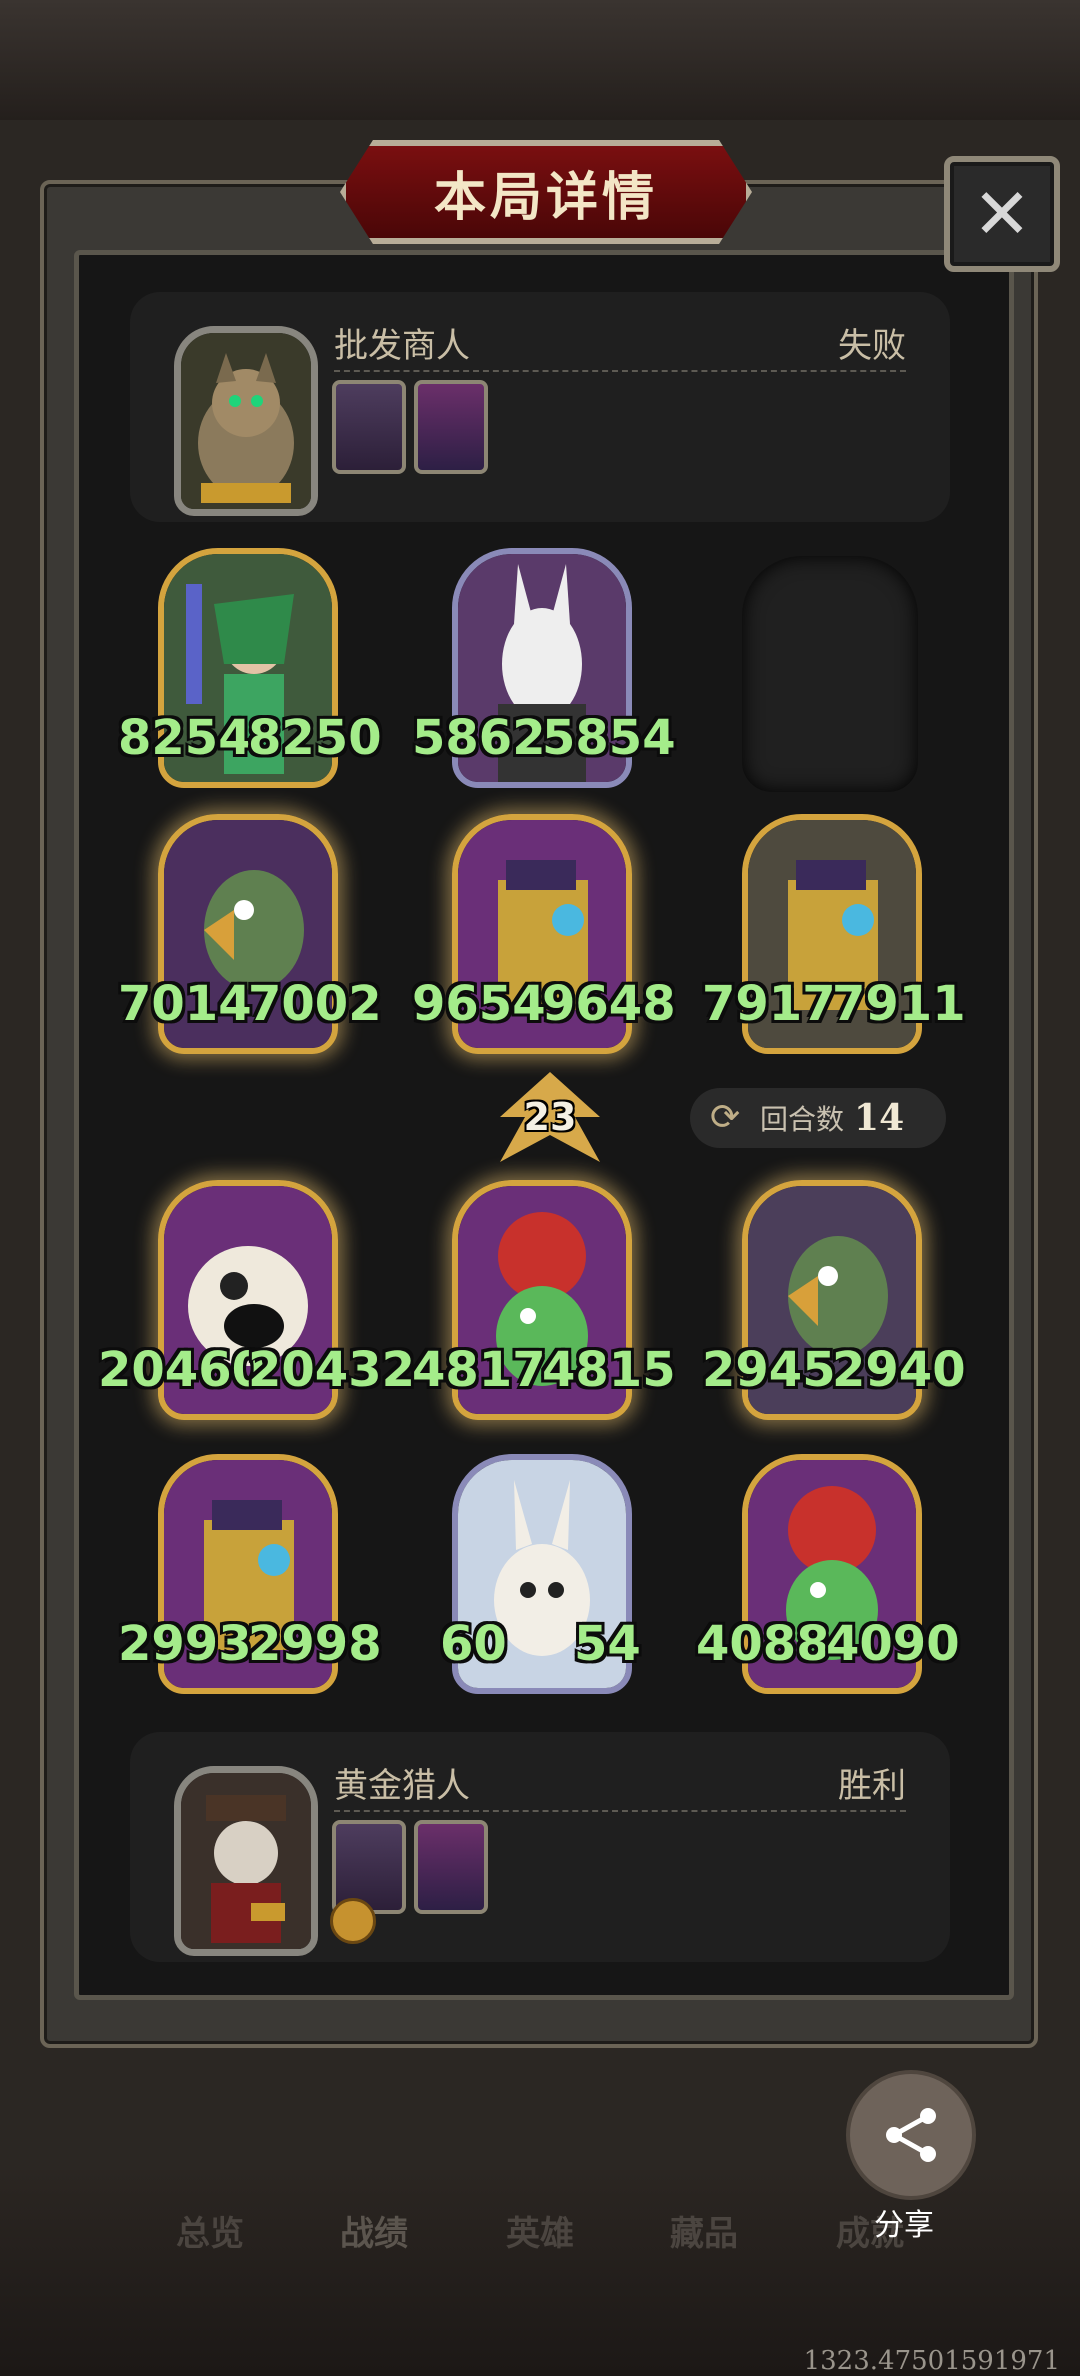 This screenshot has width=1080, height=2376. Describe the element at coordinates (250, 934) in the screenshot. I see `unit-card: 7014 7002` at that location.